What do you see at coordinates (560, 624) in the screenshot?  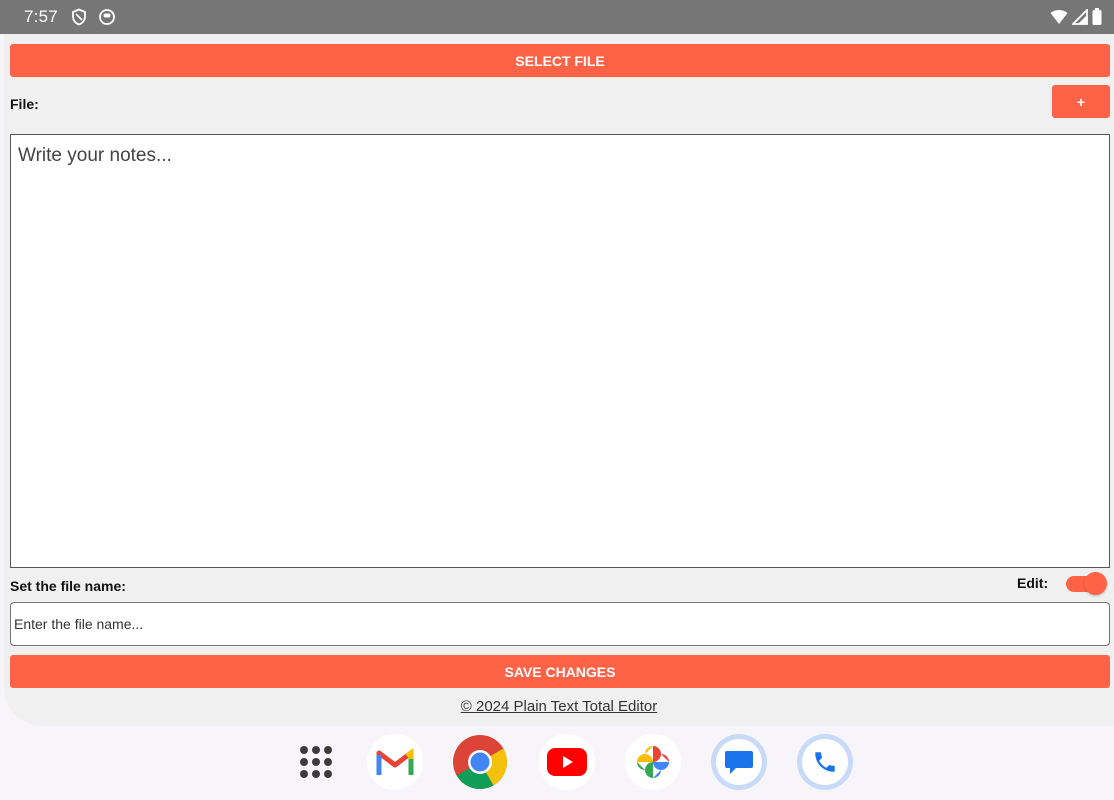 I see `filename-input` at bounding box center [560, 624].